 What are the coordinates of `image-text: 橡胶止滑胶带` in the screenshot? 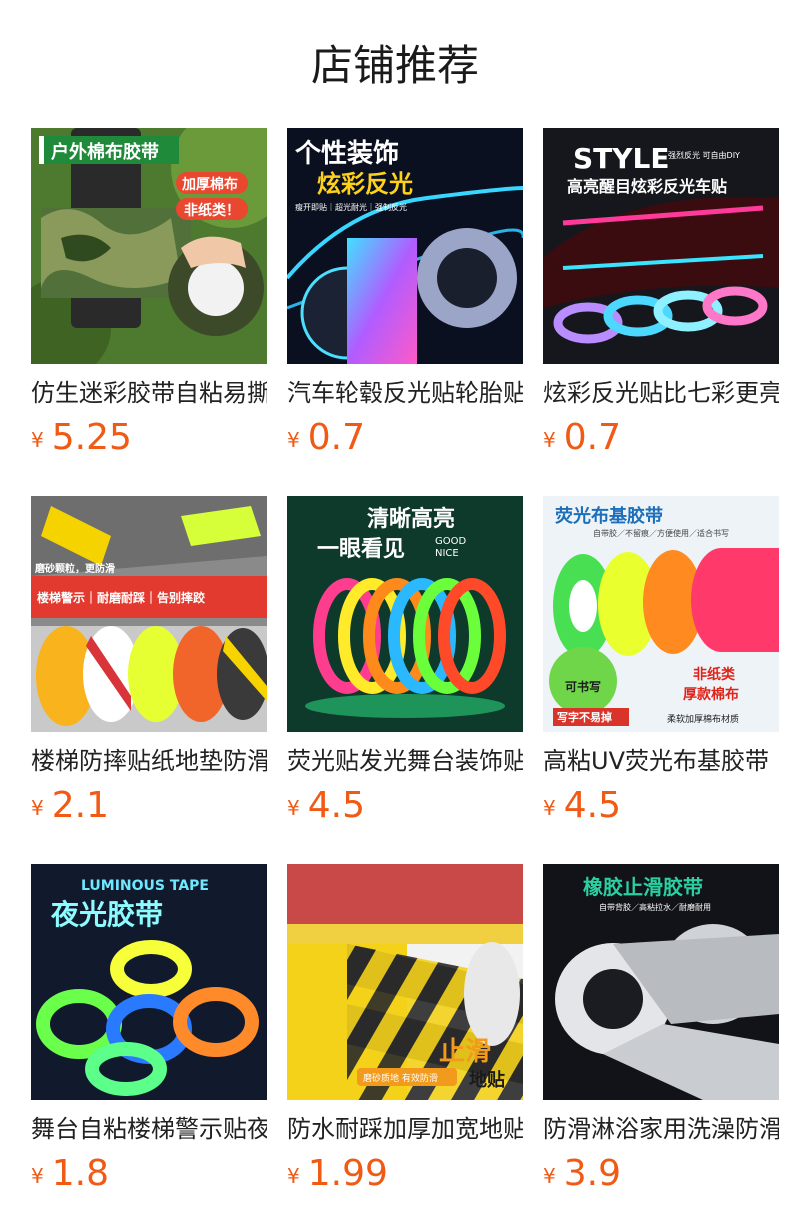 It's located at (643, 887).